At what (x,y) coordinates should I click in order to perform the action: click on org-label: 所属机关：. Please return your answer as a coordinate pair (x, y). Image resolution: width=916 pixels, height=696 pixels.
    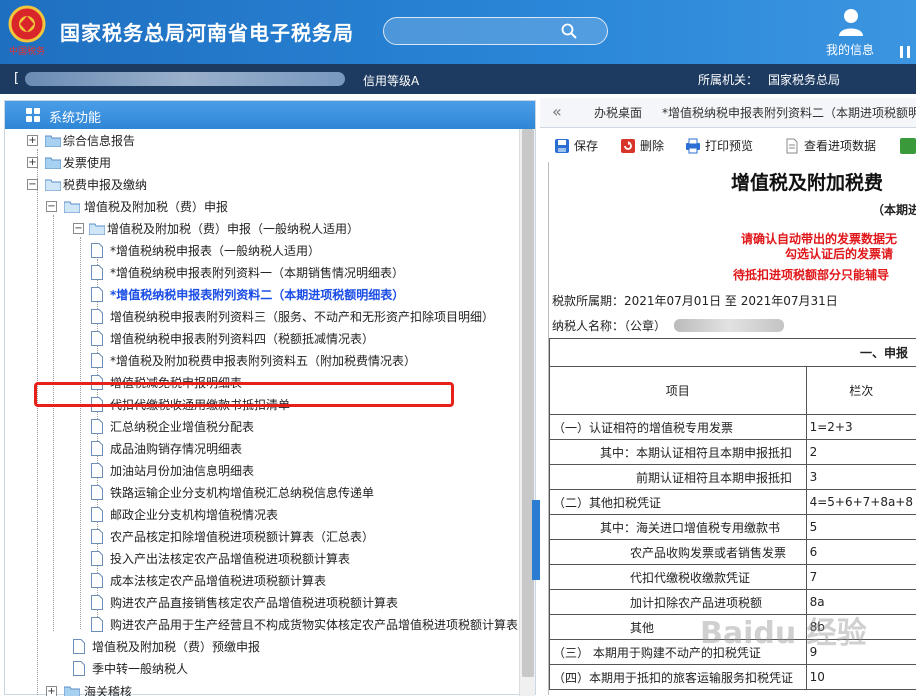
    Looking at the image, I should click on (728, 79).